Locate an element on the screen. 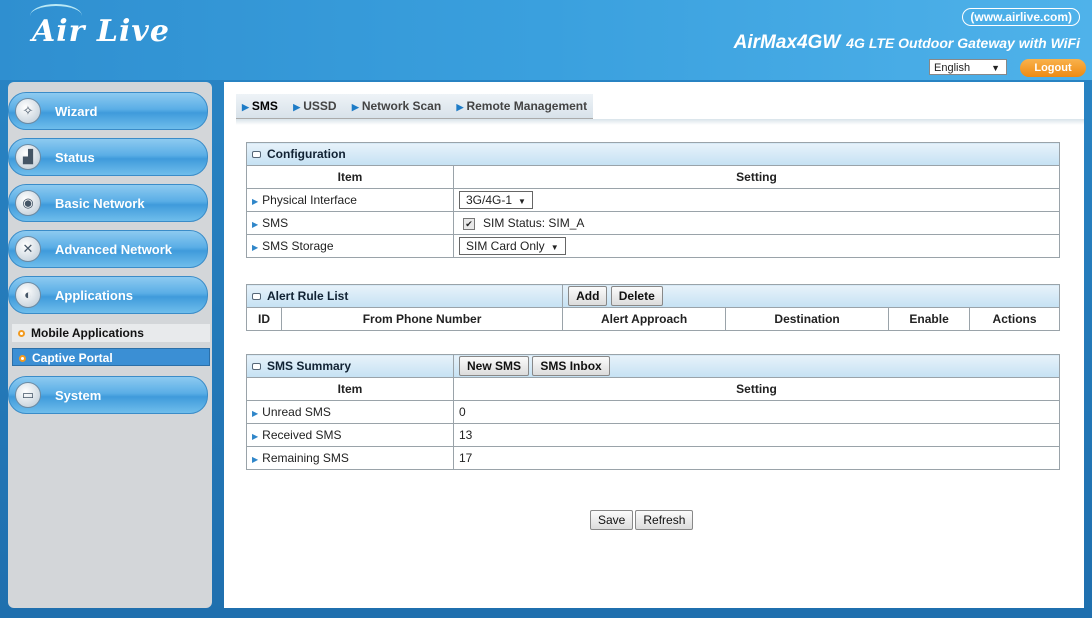 This screenshot has height=618, width=1092. tab-remote-management: ▶ Remote Management is located at coordinates (522, 106).